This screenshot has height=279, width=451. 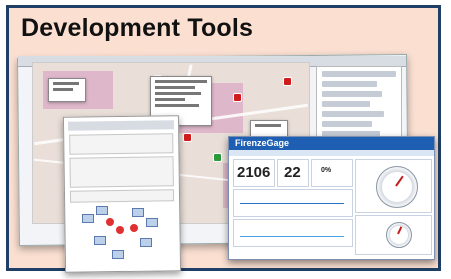 I want to click on value-3: 0%, so click(x=326, y=170).